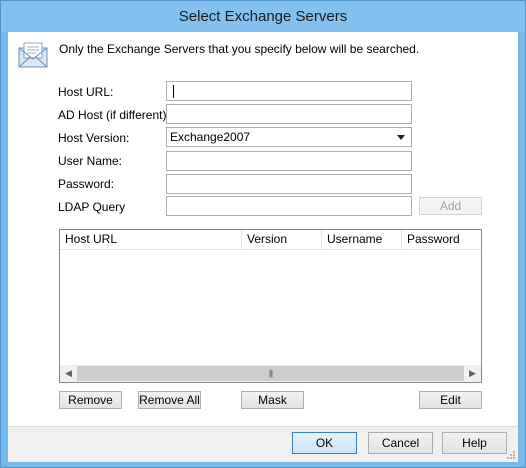 This screenshot has height=468, width=526. I want to click on password-input, so click(289, 184).